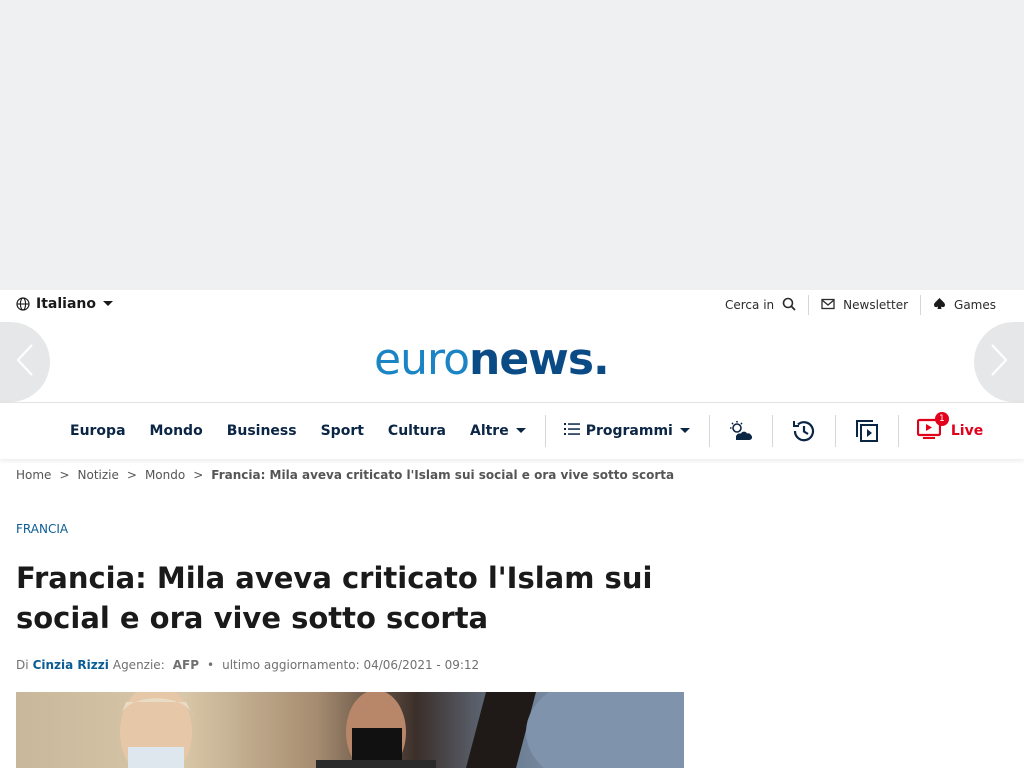 The height and width of the screenshot is (768, 1024). Describe the element at coordinates (71, 665) in the screenshot. I see `author-link: Cinzia Rizzi` at that location.